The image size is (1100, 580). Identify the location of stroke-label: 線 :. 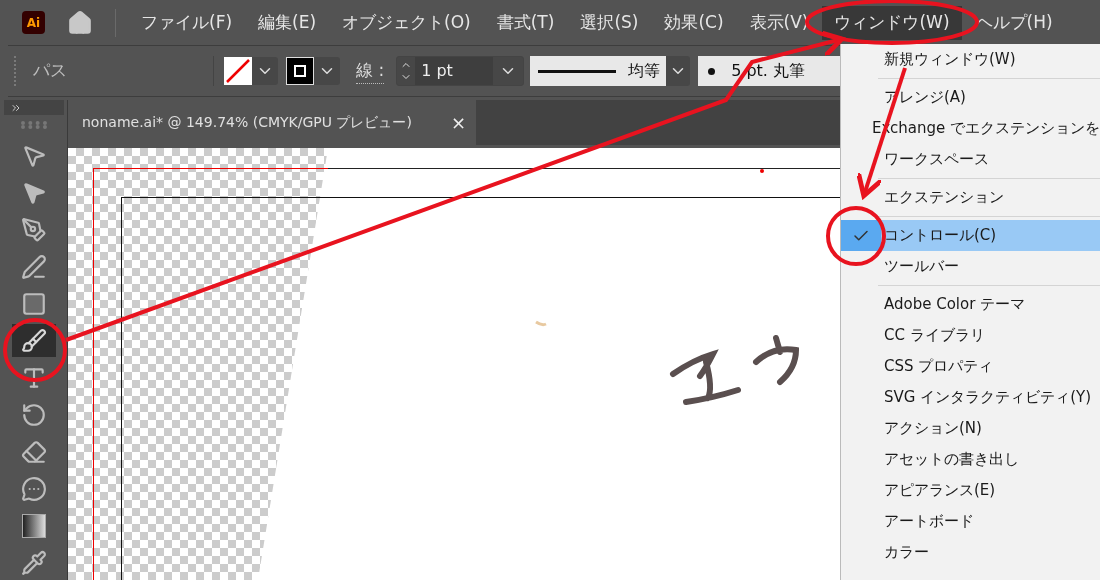
(370, 71).